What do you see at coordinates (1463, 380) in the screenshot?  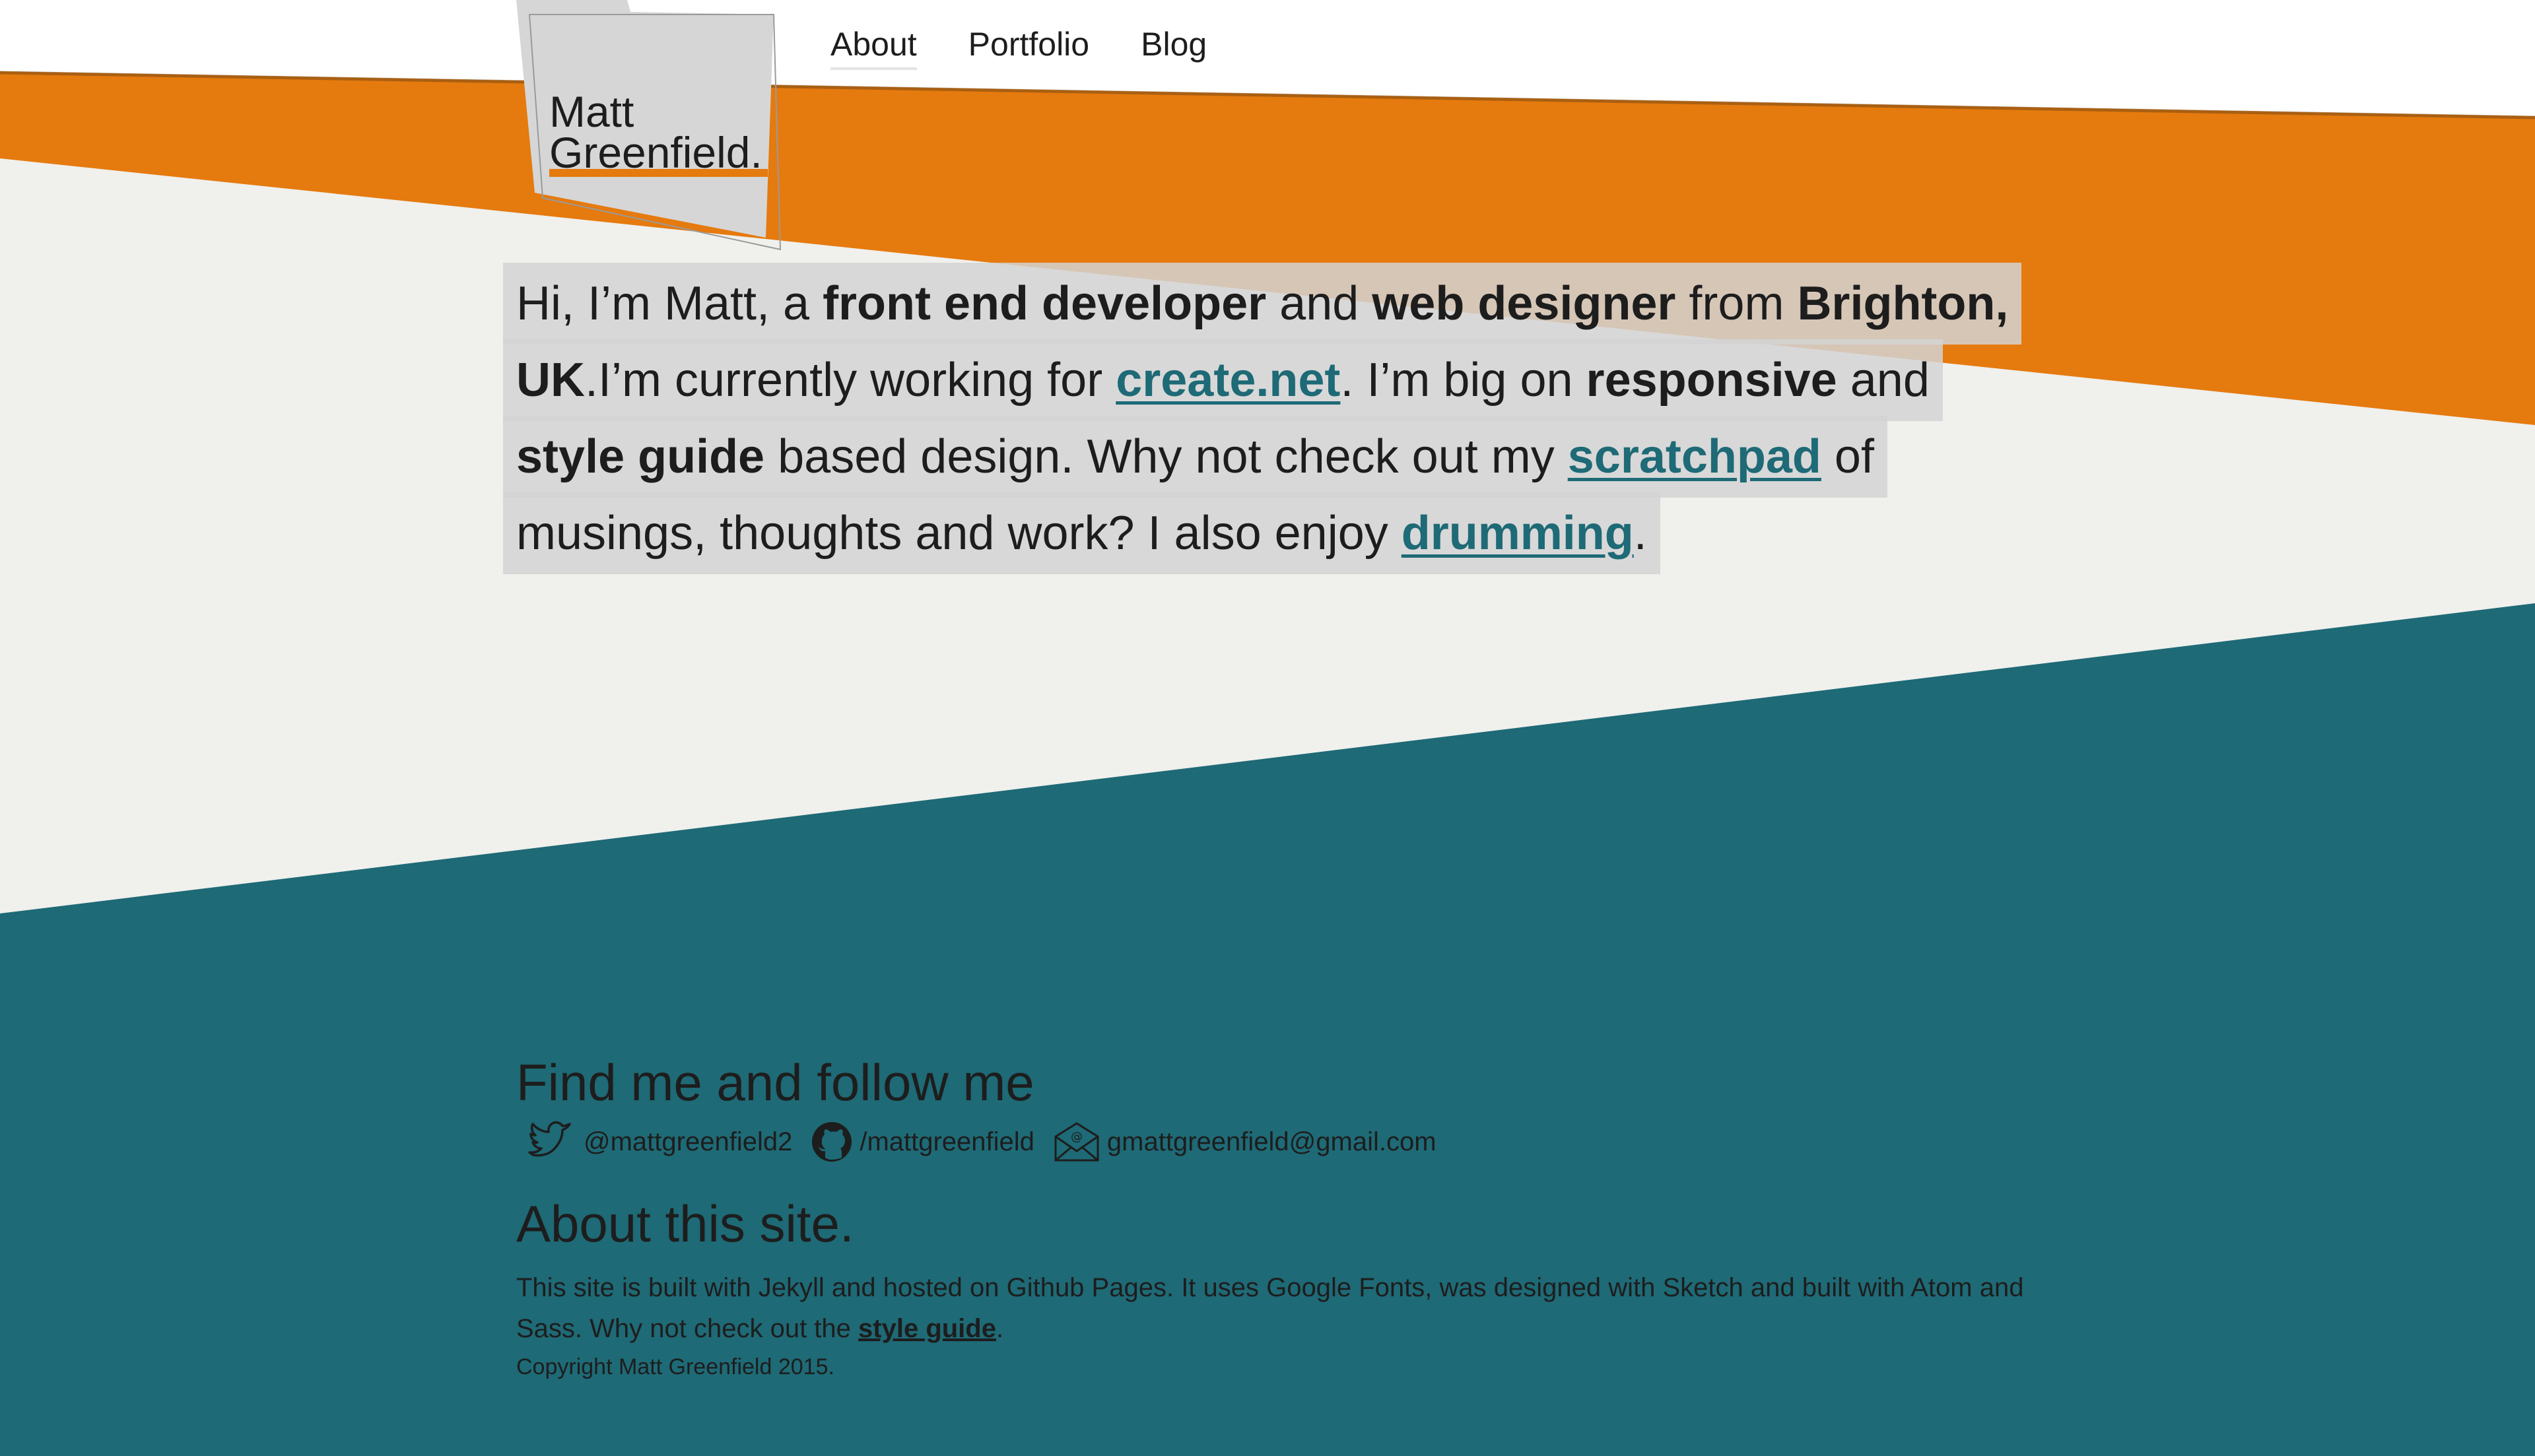 I see `intro-text: . I’m big on` at bounding box center [1463, 380].